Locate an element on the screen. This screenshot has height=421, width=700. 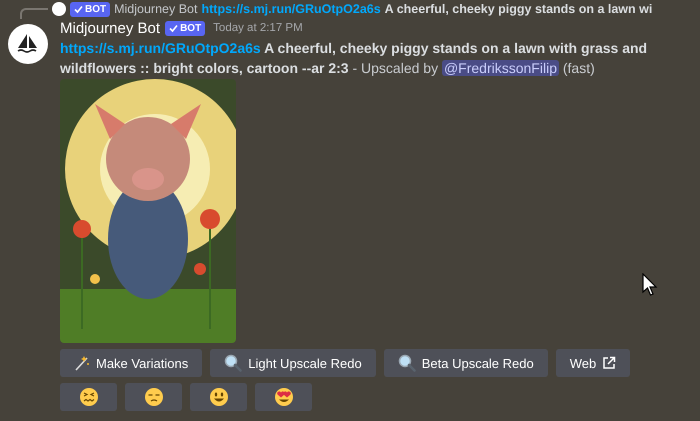
author-name: Midjourney Bot is located at coordinates (110, 28).